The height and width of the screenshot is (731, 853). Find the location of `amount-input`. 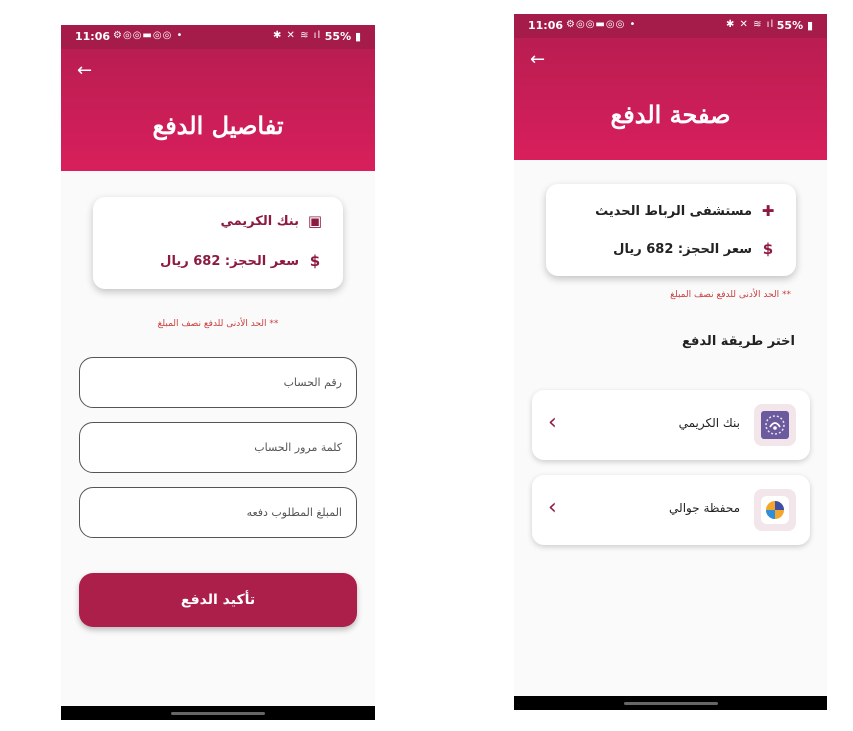

amount-input is located at coordinates (218, 512).